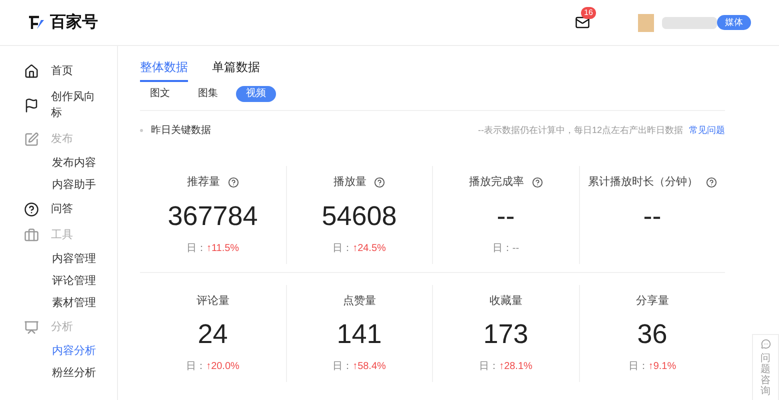 The width and height of the screenshot is (779, 400). Describe the element at coordinates (652, 301) in the screenshot. I see `metric-label: 分享量` at that location.